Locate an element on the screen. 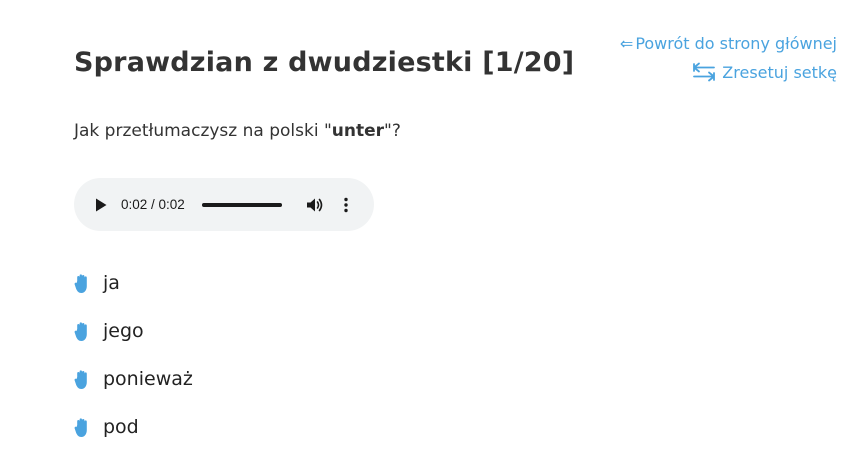 The image size is (860, 470). audio-progress-fill is located at coordinates (241, 204).